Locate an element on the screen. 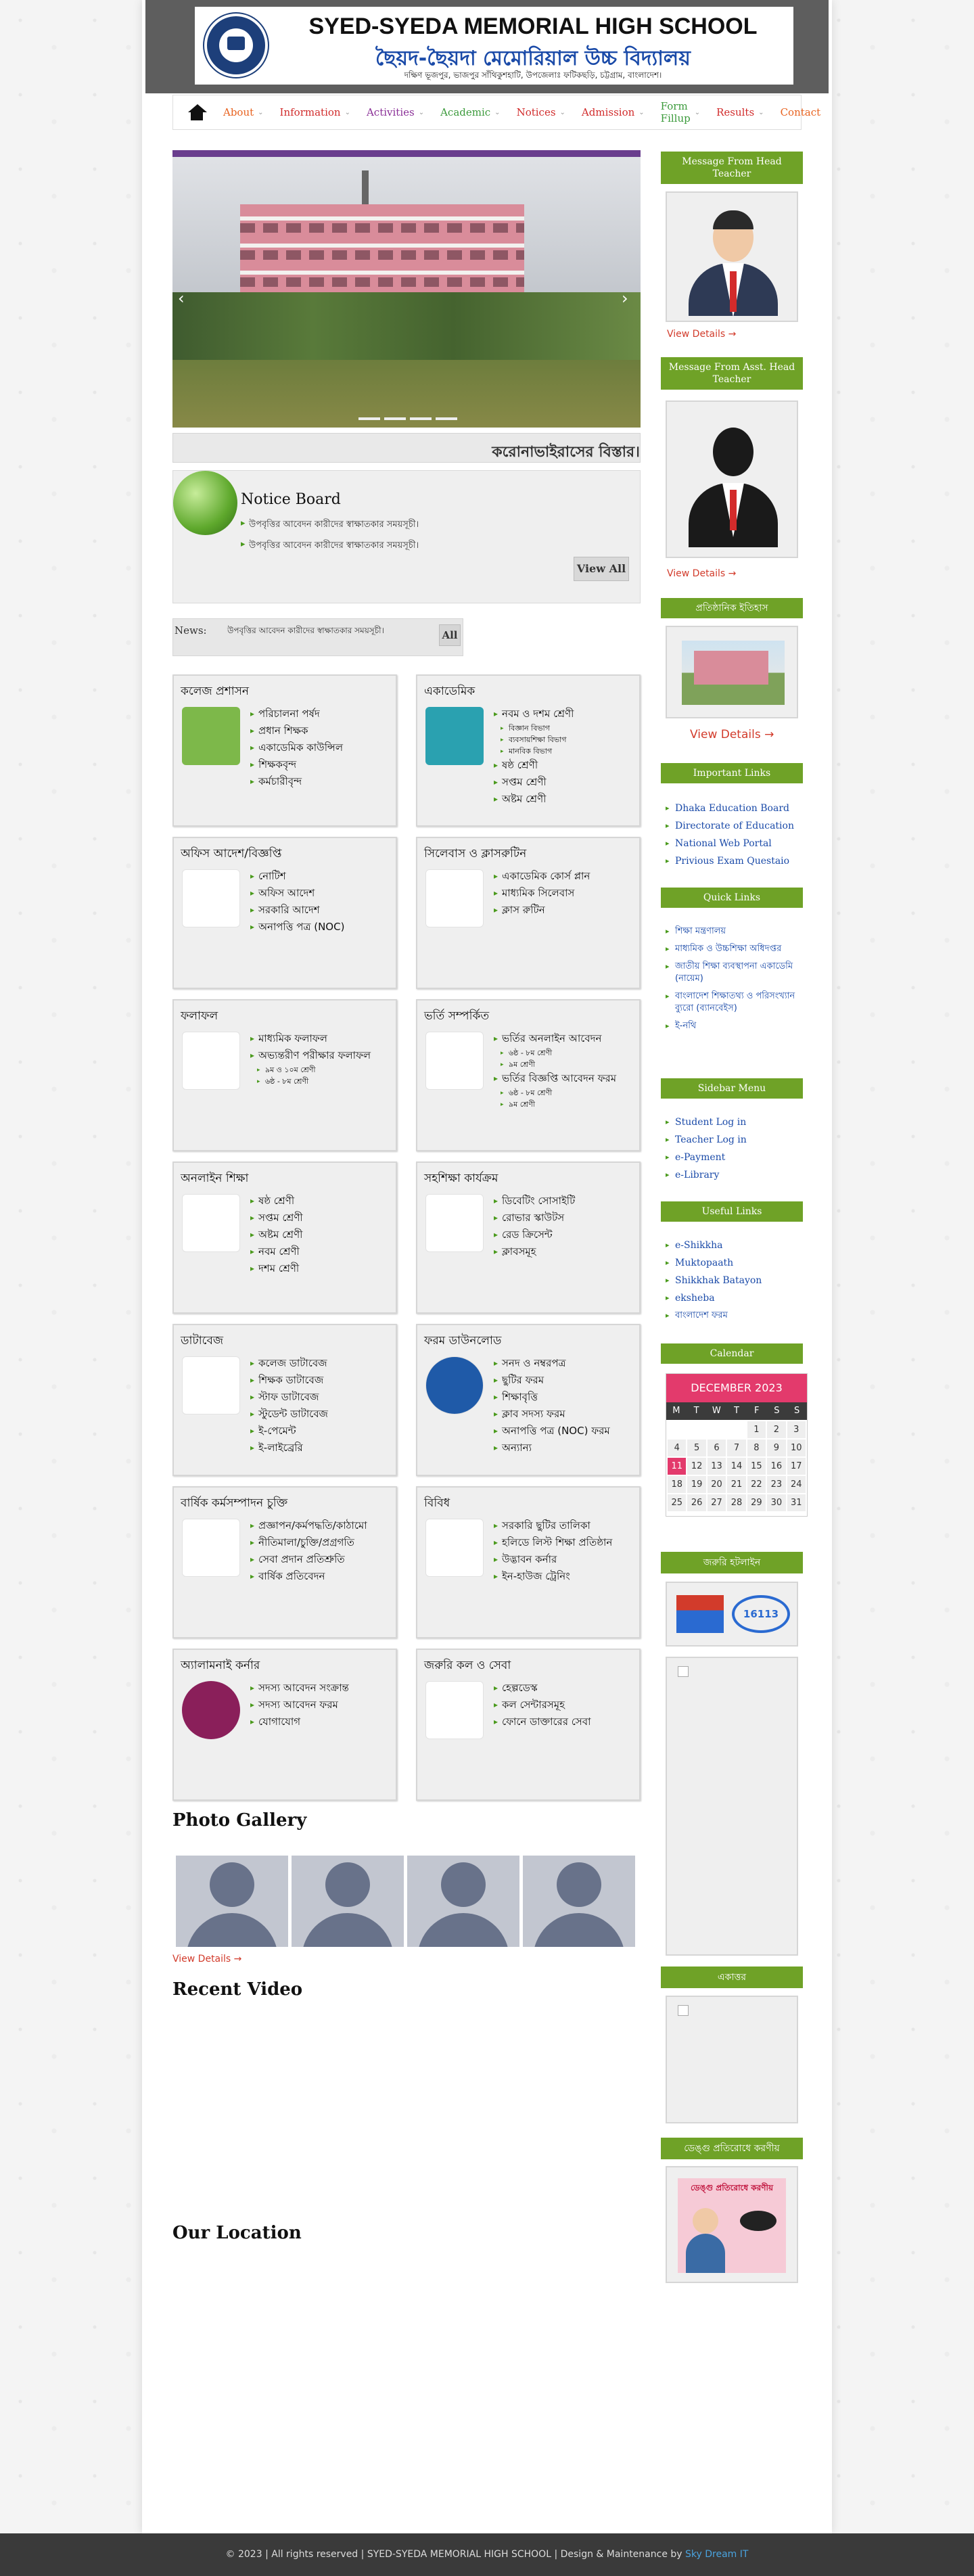 This screenshot has width=974, height=2576. calendar-day: 29 is located at coordinates (756, 1502).